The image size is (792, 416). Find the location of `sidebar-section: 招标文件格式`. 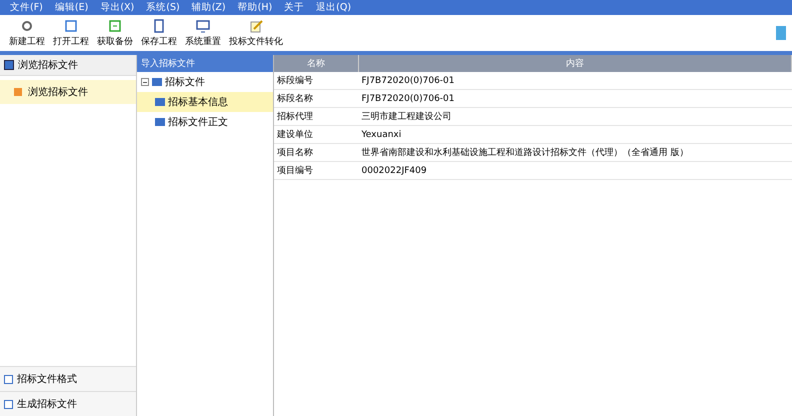

sidebar-section: 招标文件格式 is located at coordinates (68, 378).